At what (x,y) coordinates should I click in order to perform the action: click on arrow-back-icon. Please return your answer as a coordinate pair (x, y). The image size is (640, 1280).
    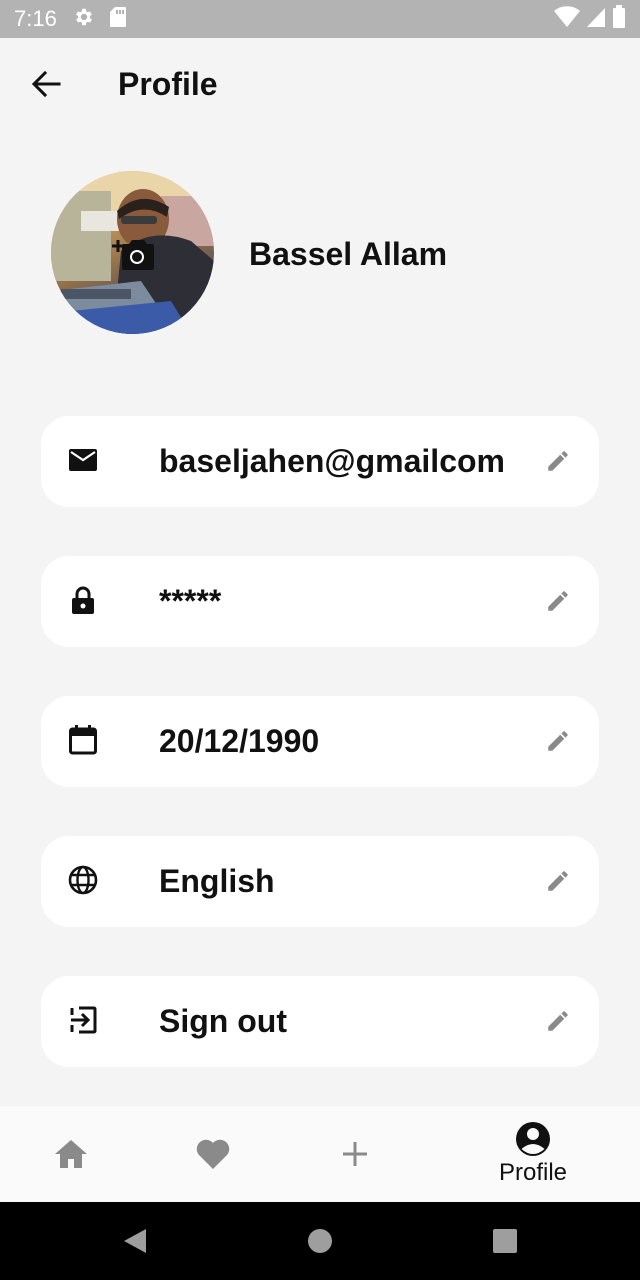
    Looking at the image, I should click on (46, 84).